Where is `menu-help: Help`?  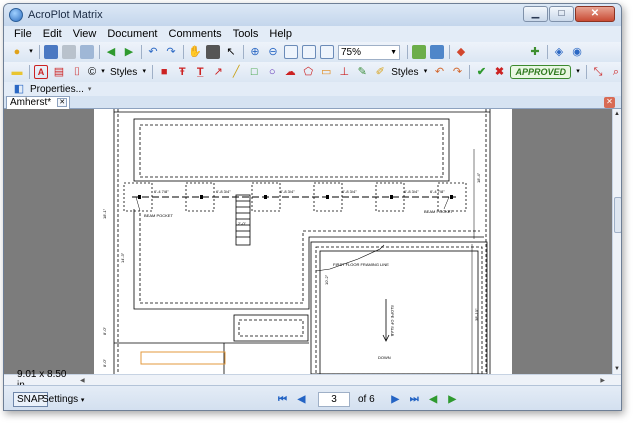
menu-help: Help is located at coordinates (280, 34).